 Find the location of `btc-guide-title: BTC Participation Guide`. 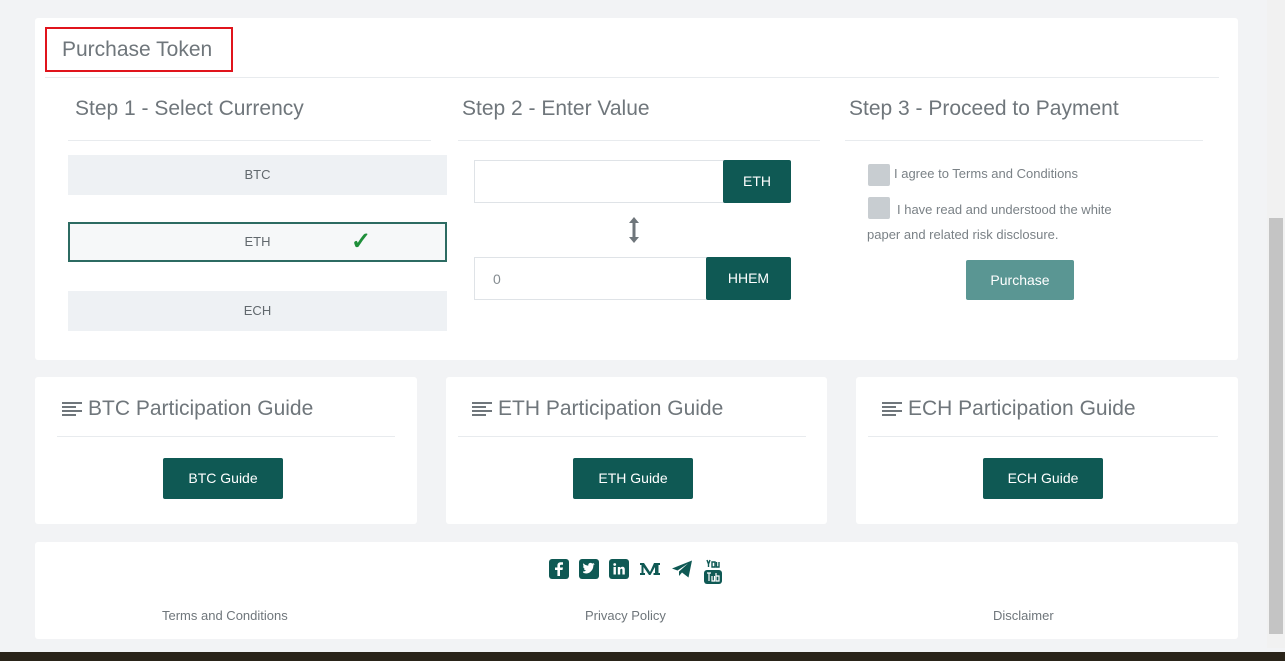

btc-guide-title: BTC Participation Guide is located at coordinates (201, 408).